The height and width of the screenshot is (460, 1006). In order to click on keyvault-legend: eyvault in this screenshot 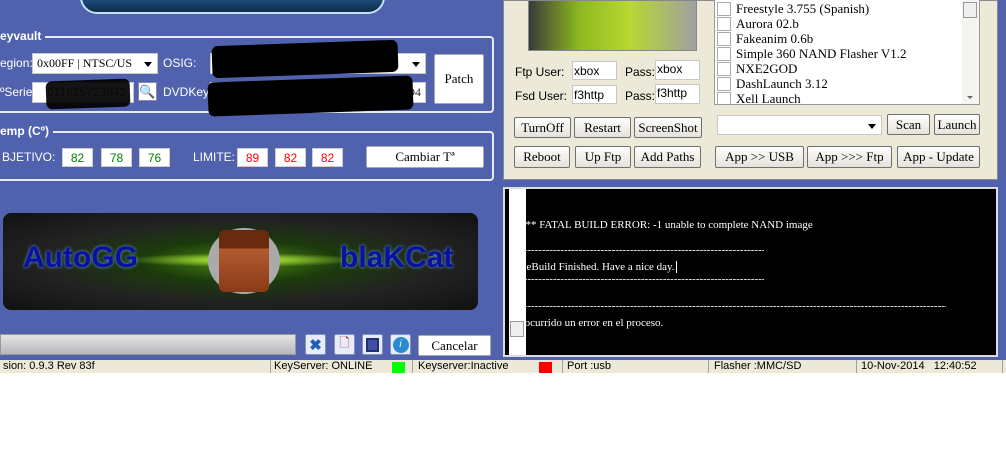, I will do `click(23, 36)`.